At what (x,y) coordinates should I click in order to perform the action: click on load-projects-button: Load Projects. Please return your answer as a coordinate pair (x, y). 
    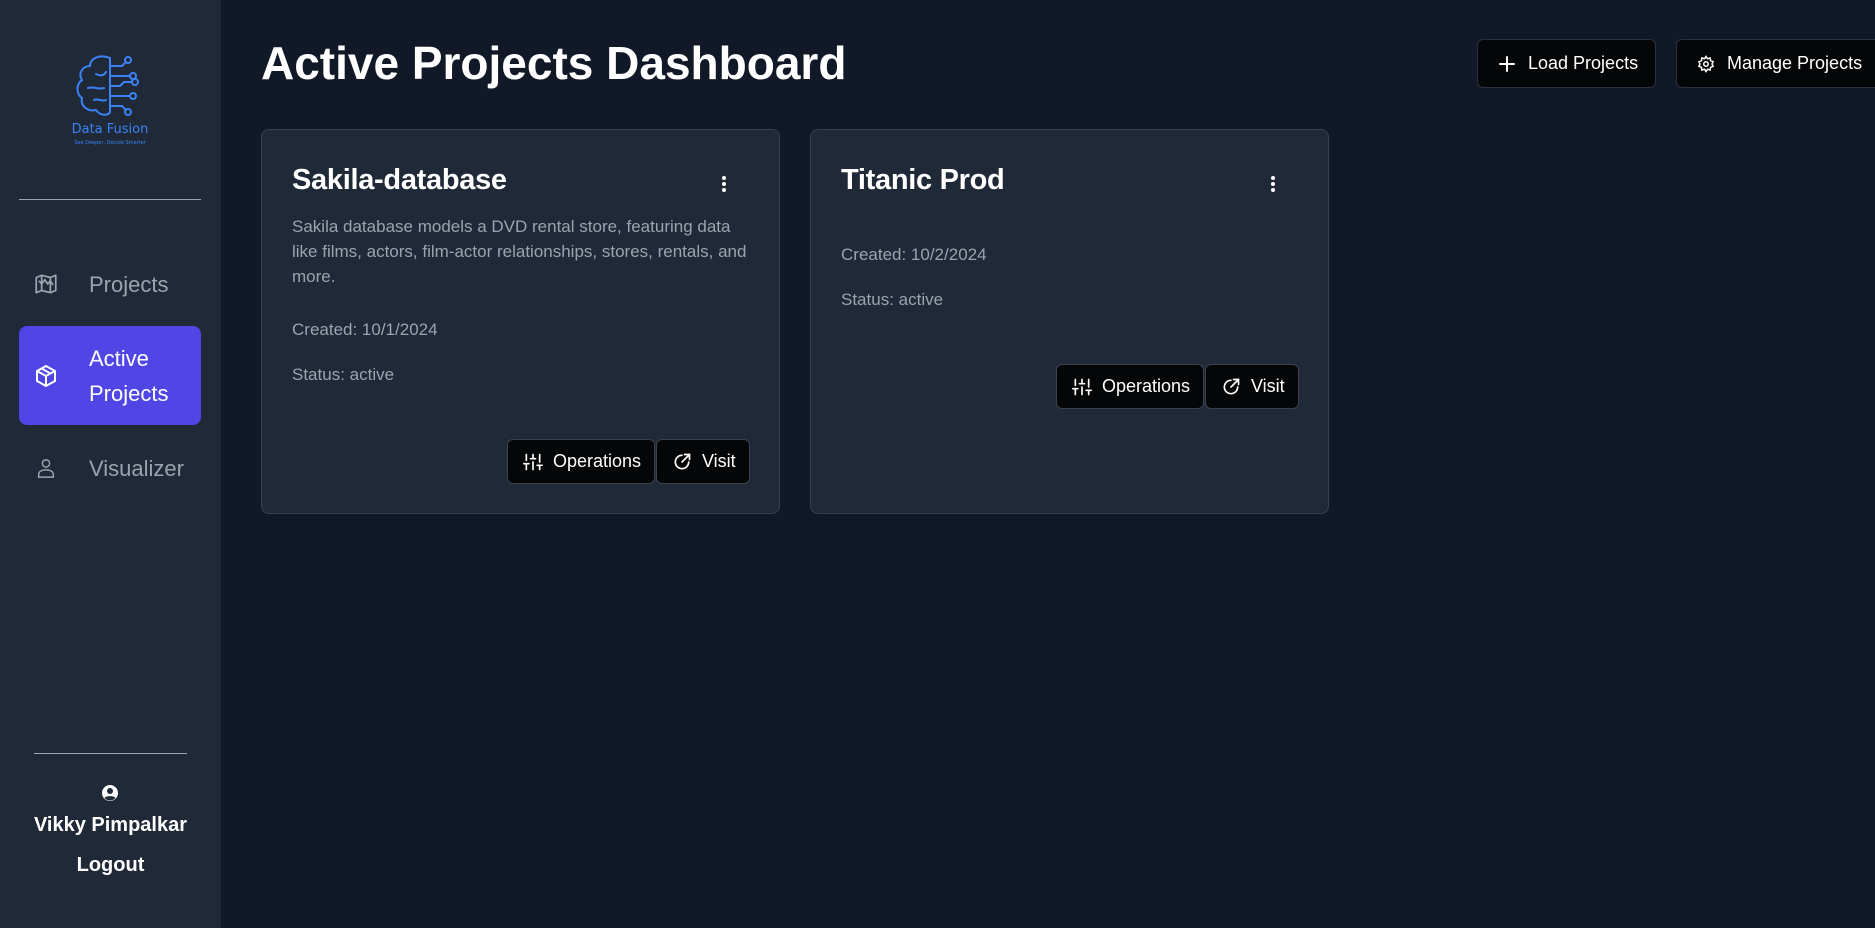
    Looking at the image, I should click on (1566, 63).